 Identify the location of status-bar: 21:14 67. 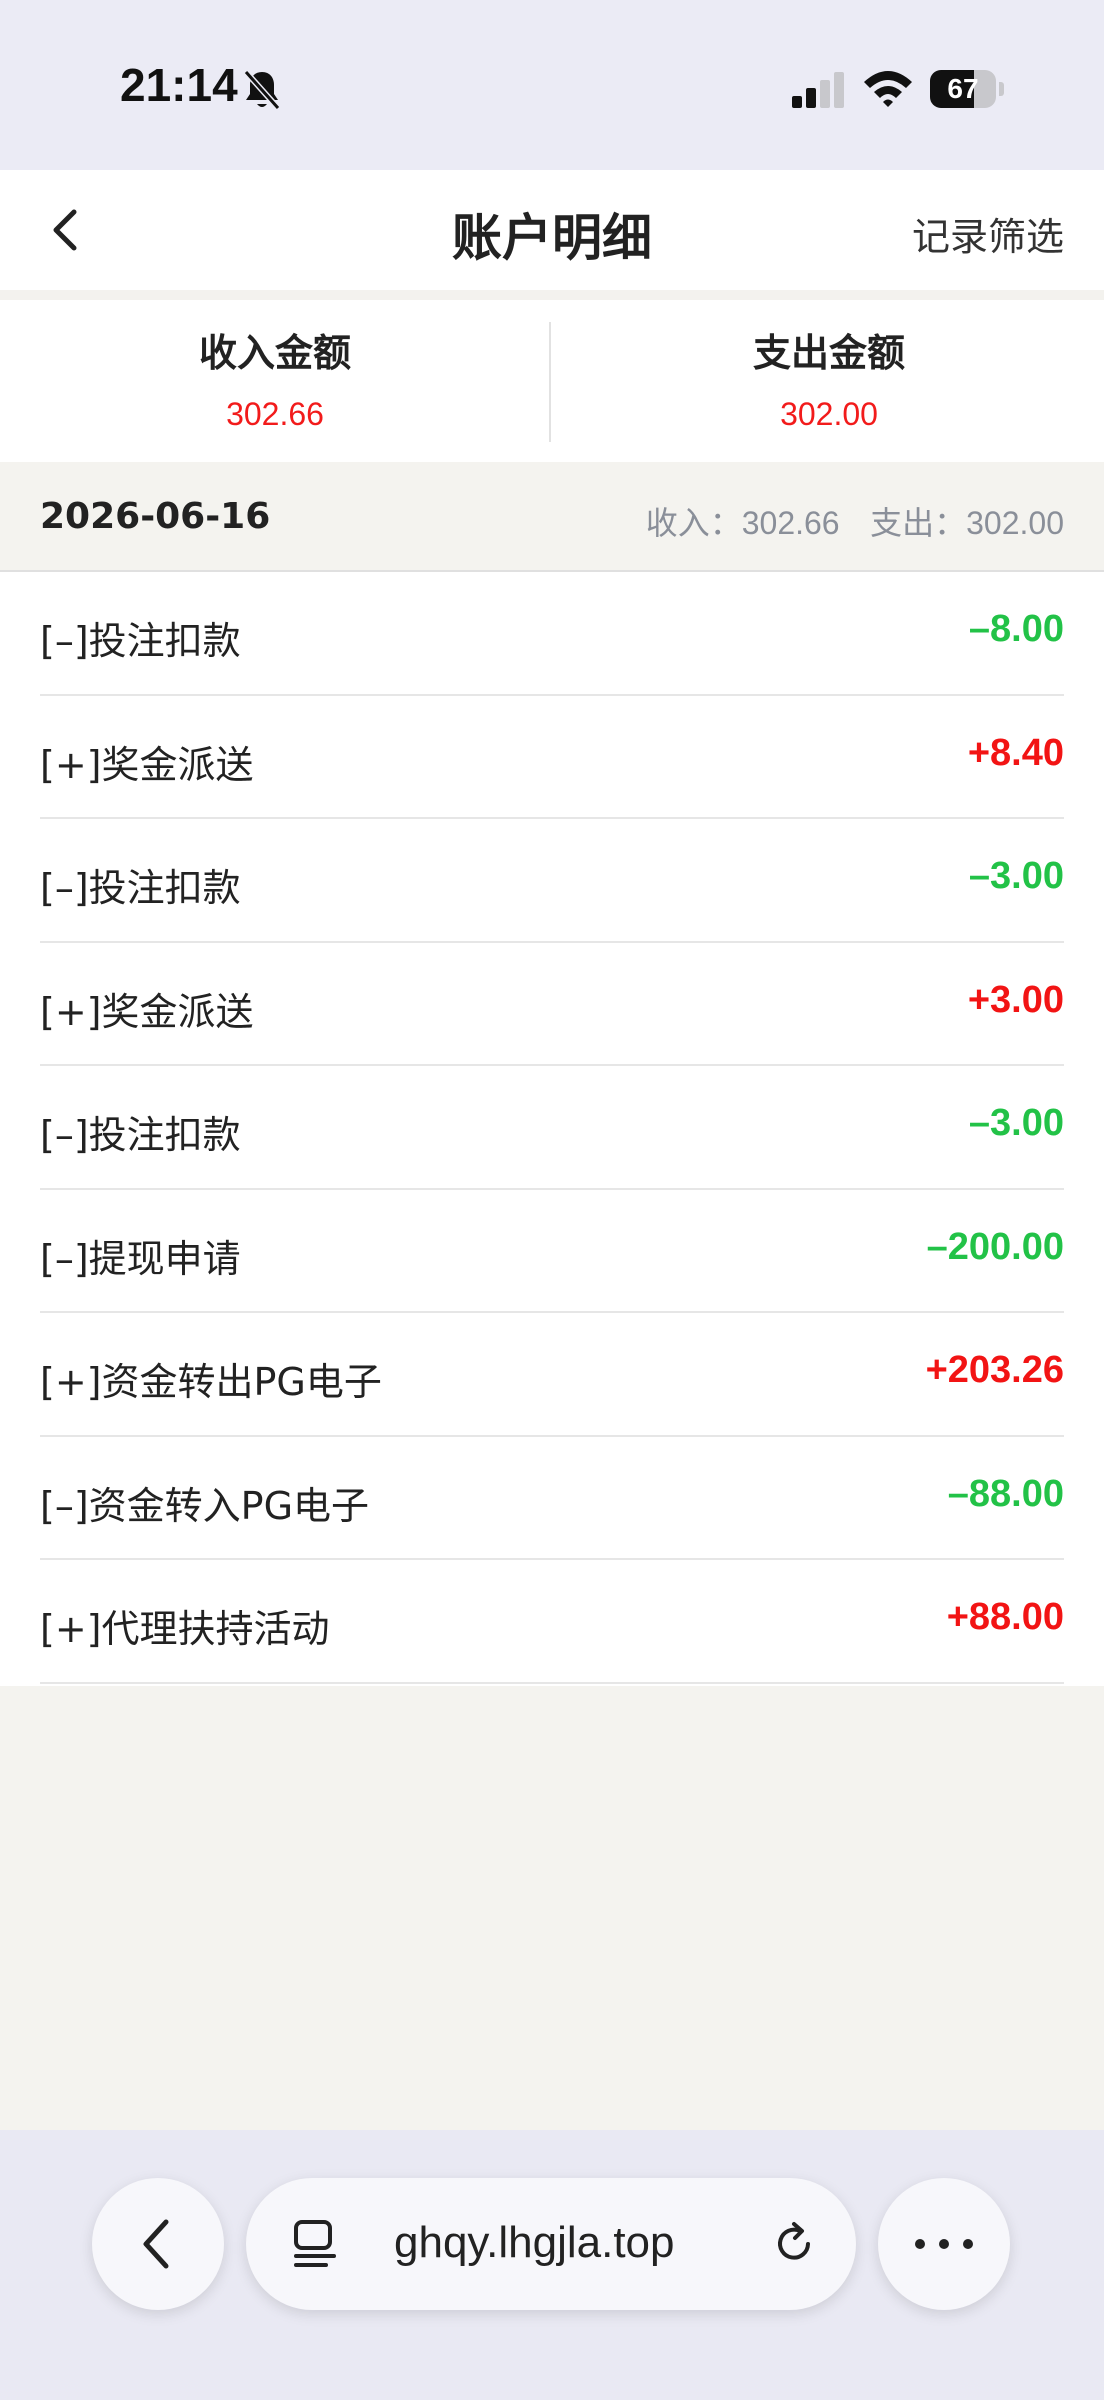
(552, 85).